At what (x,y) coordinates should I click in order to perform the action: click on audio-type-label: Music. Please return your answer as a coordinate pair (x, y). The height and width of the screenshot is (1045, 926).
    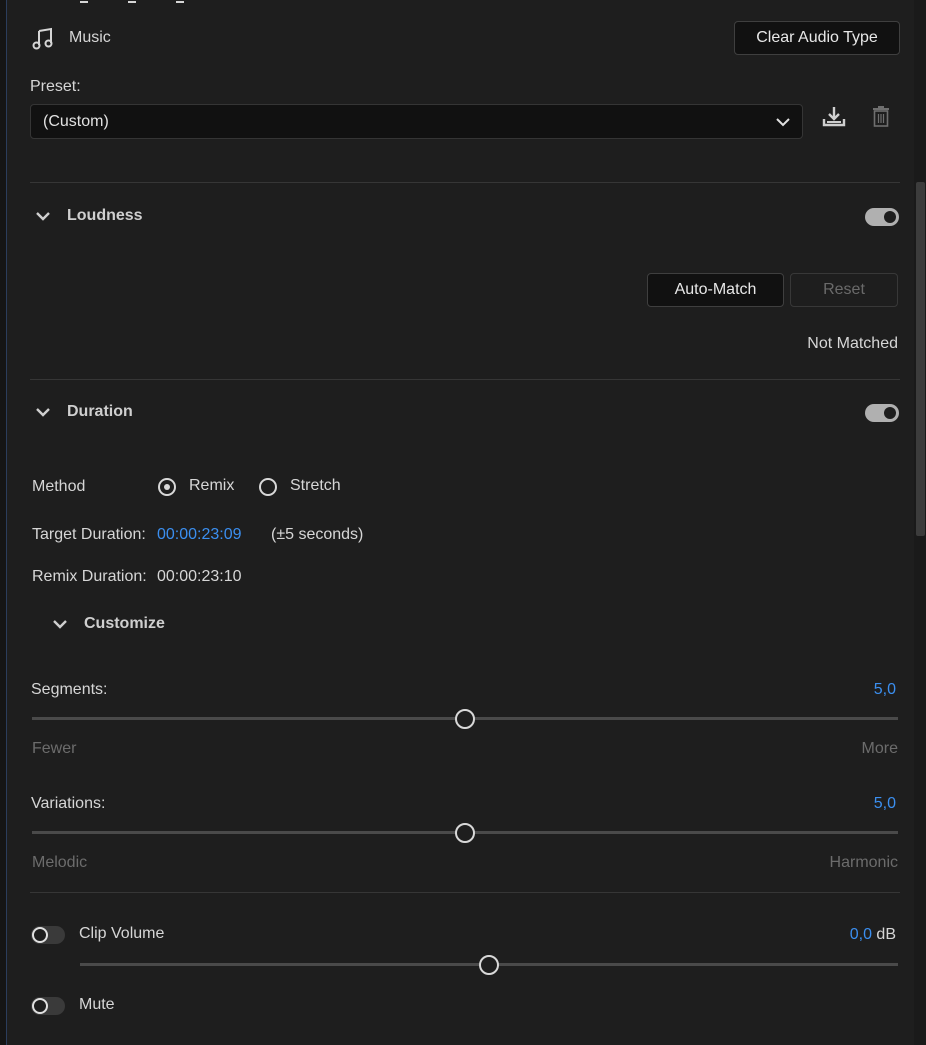
    Looking at the image, I should click on (90, 37).